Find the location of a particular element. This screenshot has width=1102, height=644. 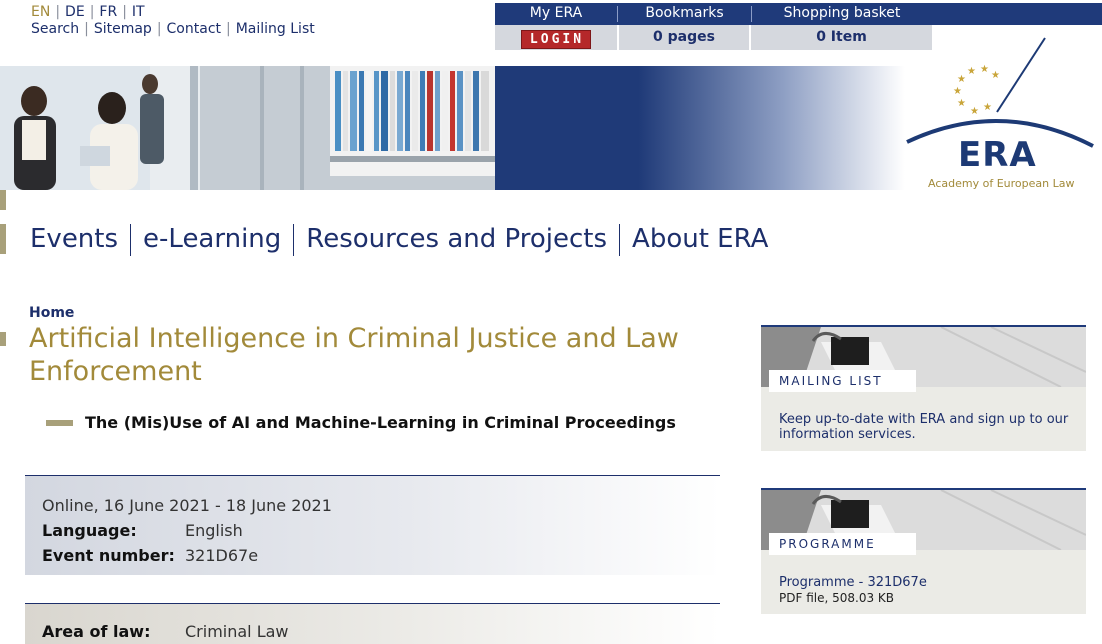

nav-about-era: About ERA is located at coordinates (706, 239).